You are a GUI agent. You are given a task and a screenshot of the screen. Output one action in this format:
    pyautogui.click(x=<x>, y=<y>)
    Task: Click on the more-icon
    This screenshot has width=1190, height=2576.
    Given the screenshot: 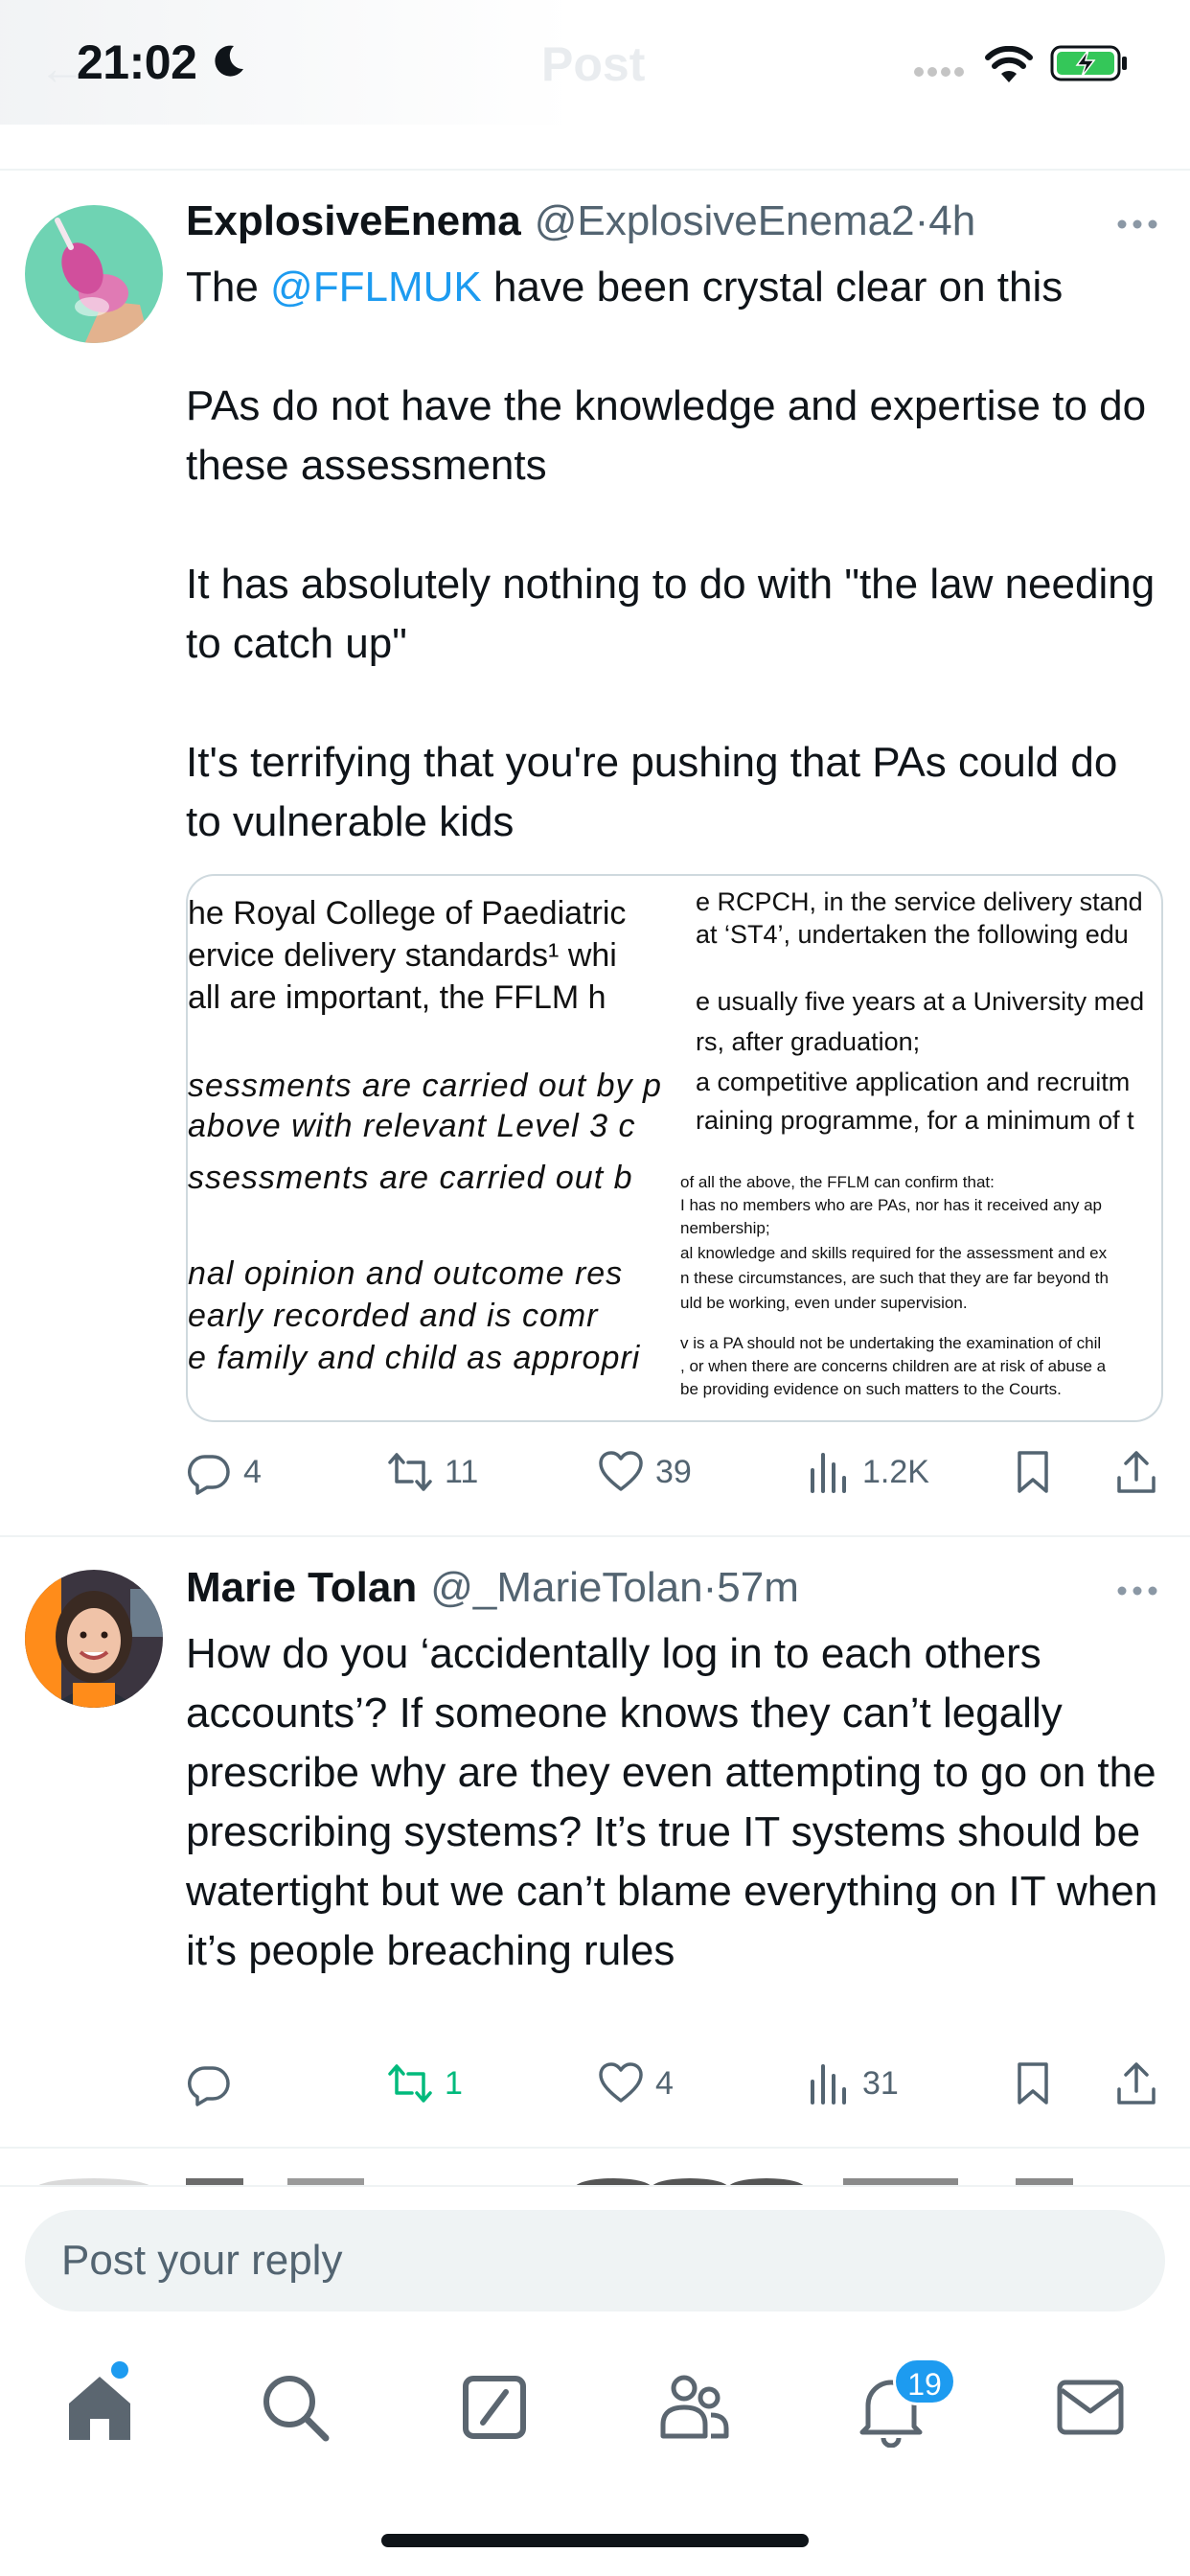 What is the action you would take?
    pyautogui.click(x=1137, y=1591)
    